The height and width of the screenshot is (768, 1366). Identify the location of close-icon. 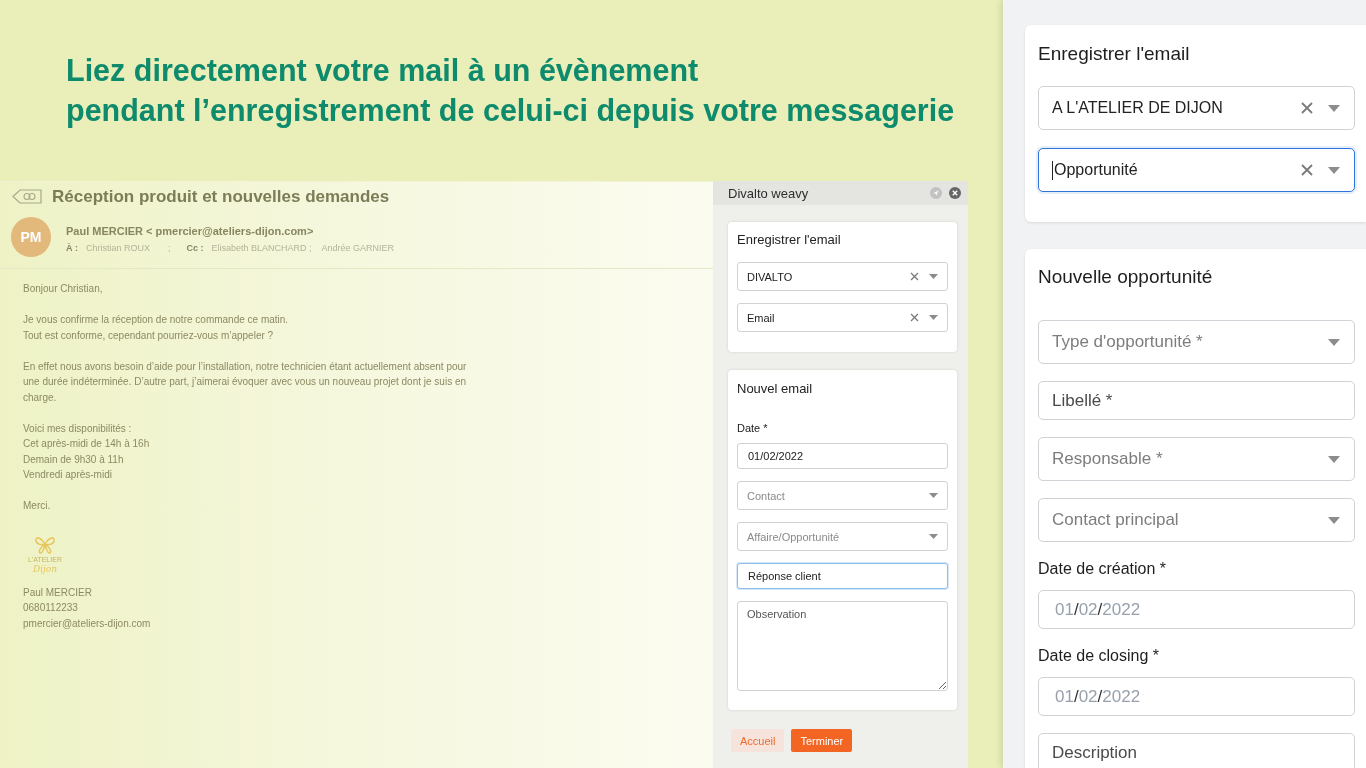
(955, 193).